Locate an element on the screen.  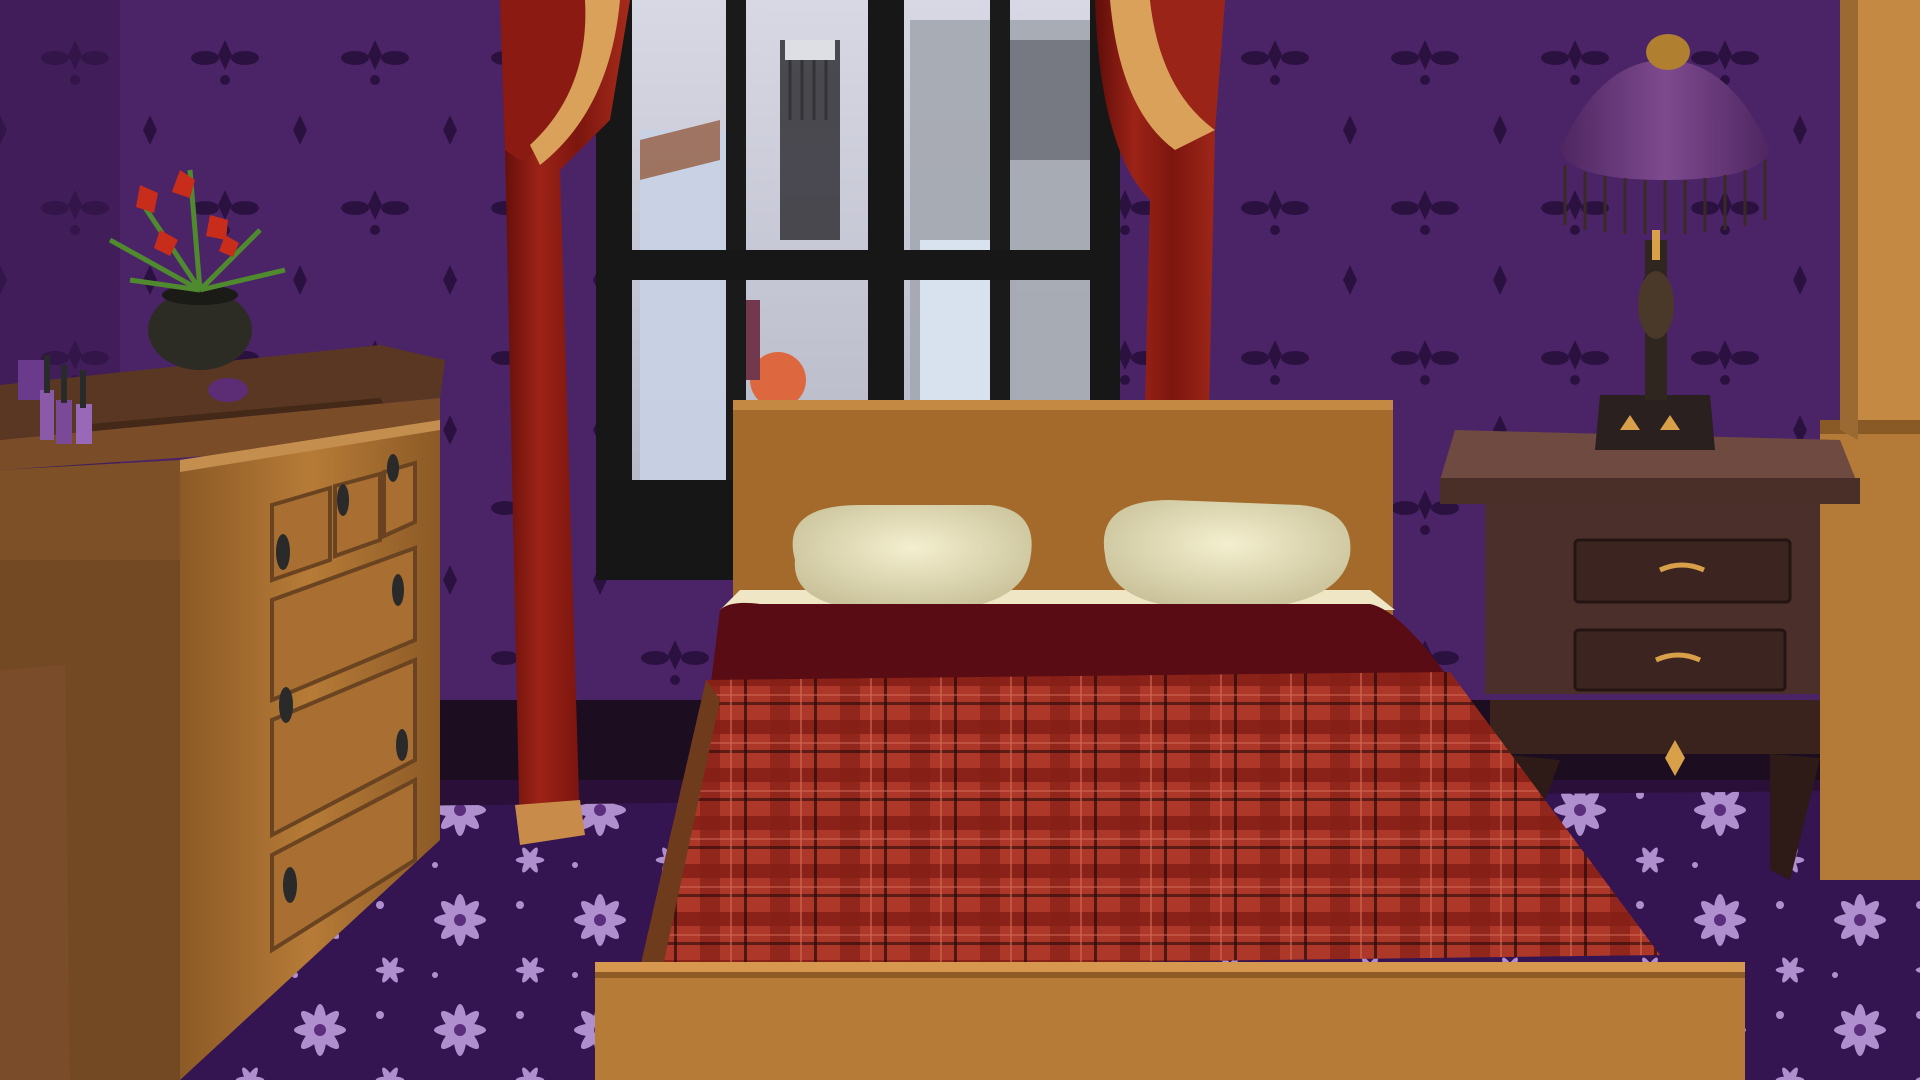
pillow-right is located at coordinates (1227, 555).